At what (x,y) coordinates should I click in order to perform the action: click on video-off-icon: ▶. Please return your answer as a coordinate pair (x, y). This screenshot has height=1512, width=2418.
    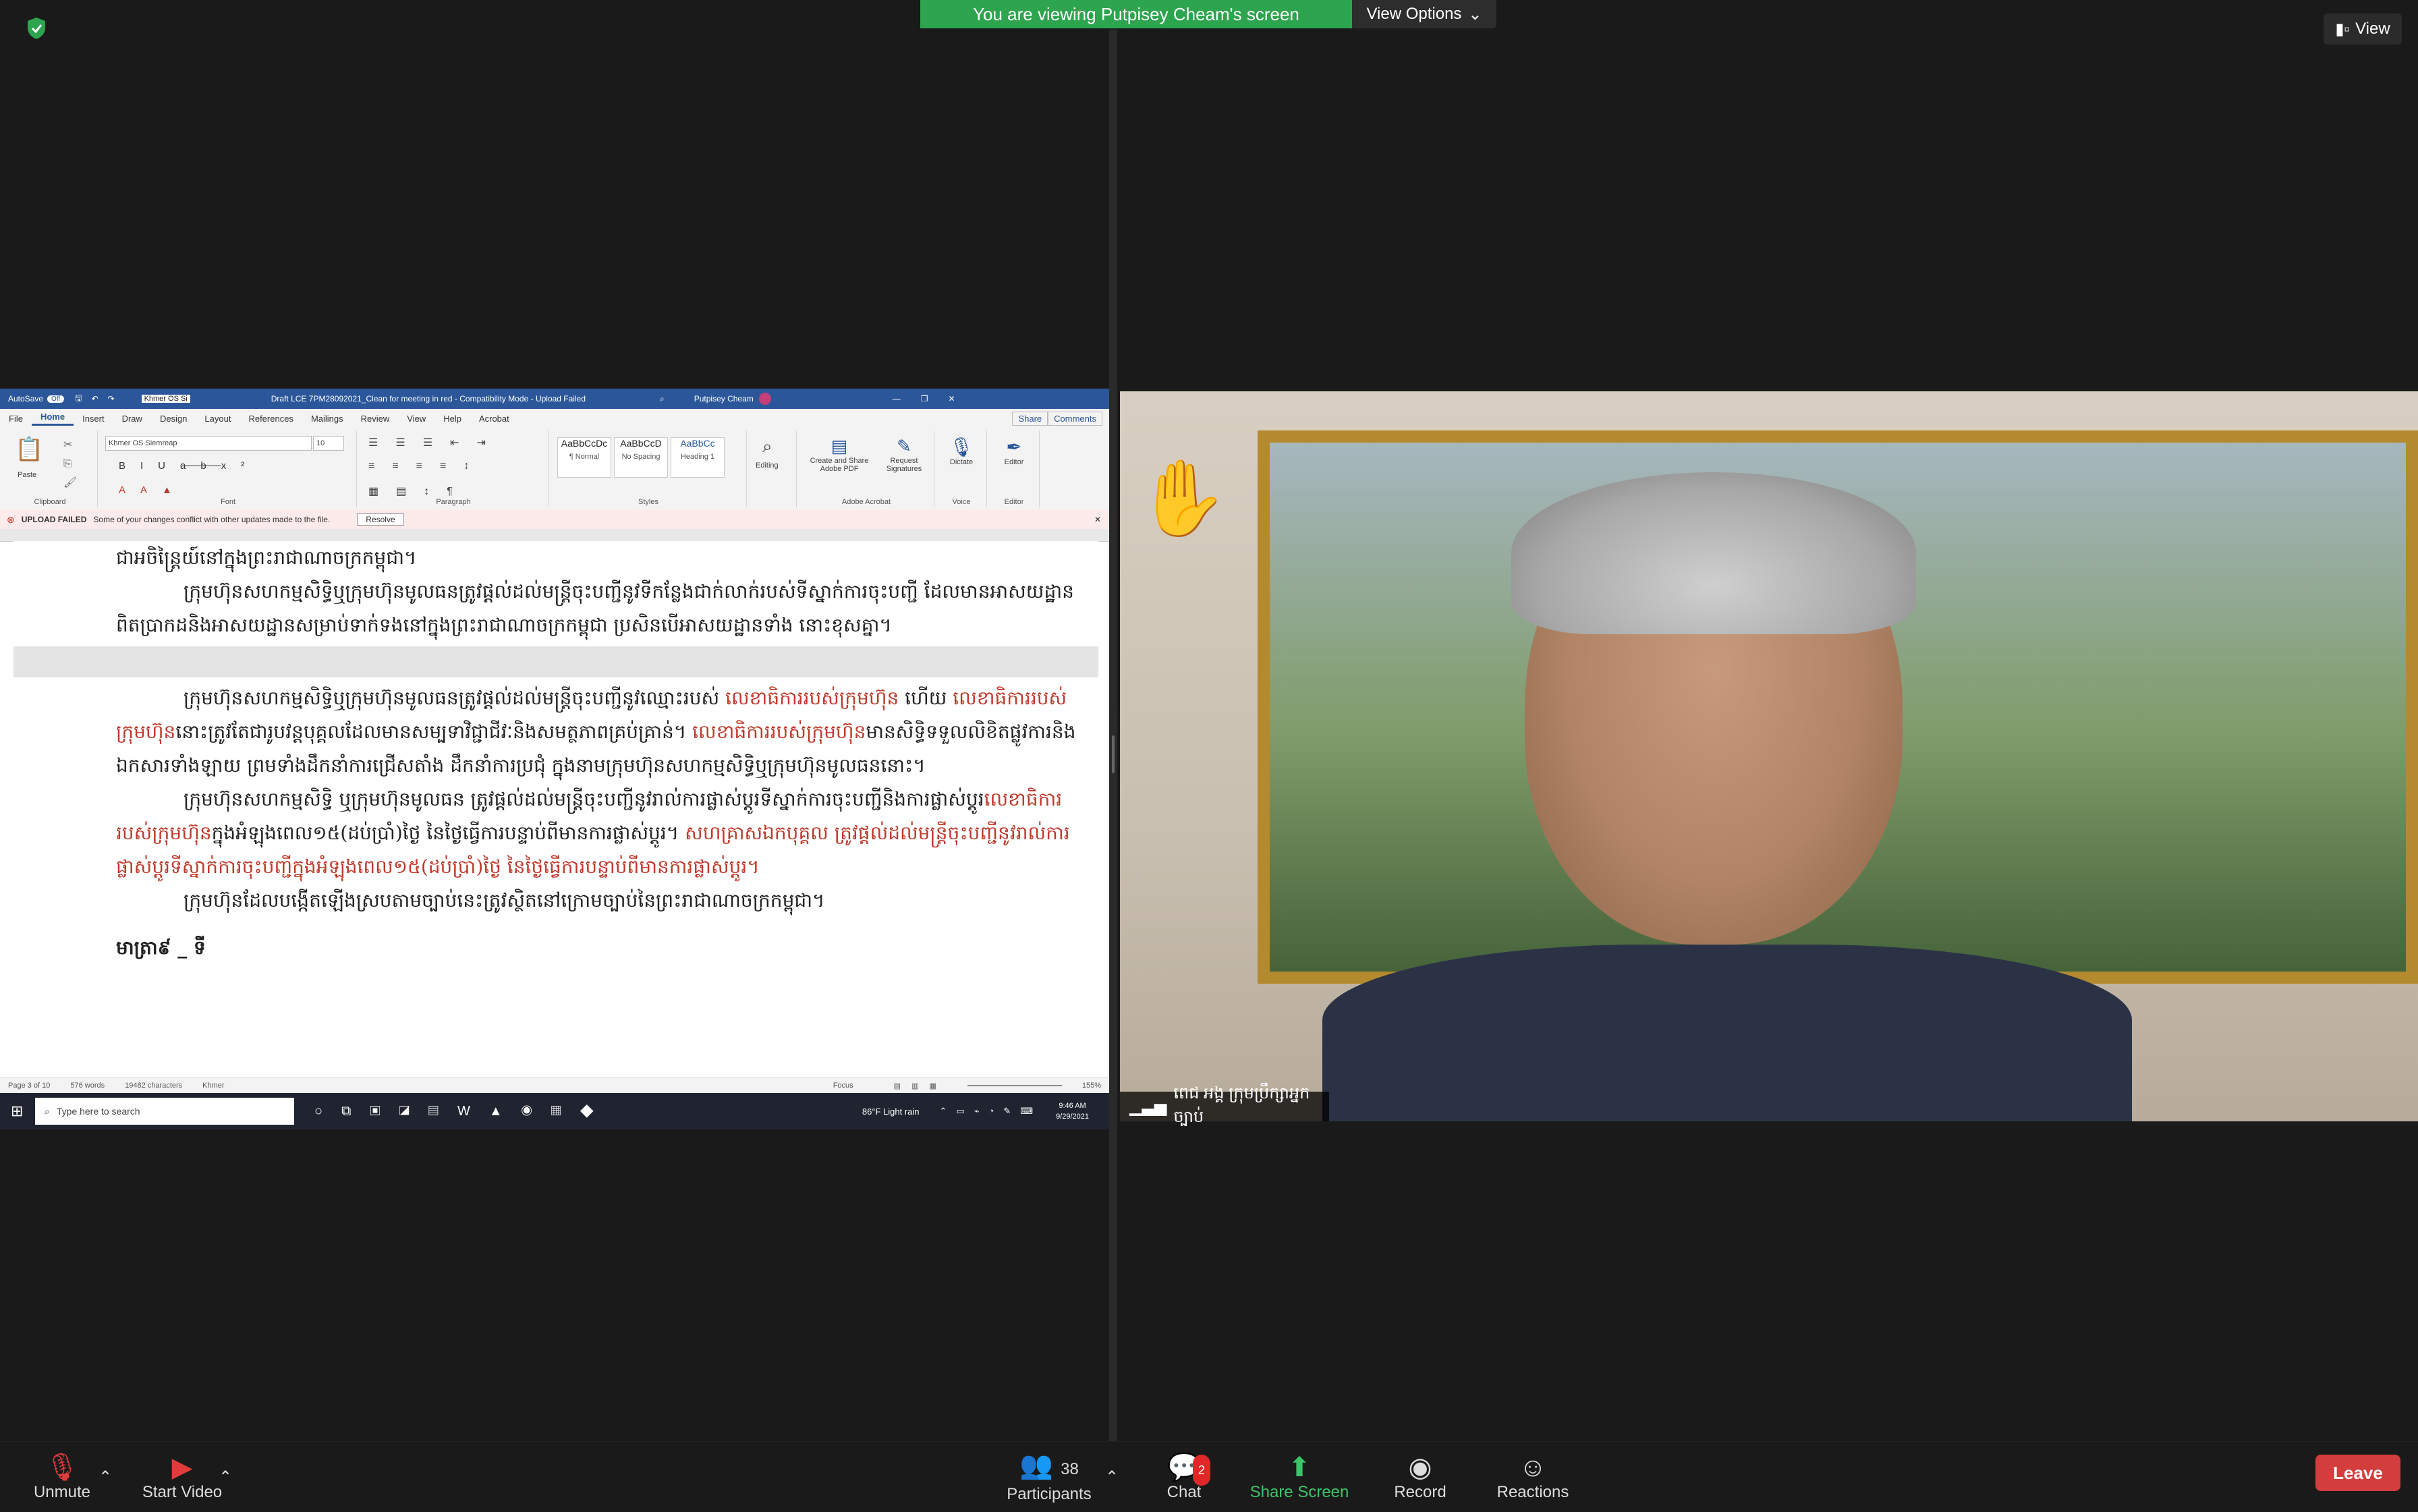
    Looking at the image, I should click on (182, 1467).